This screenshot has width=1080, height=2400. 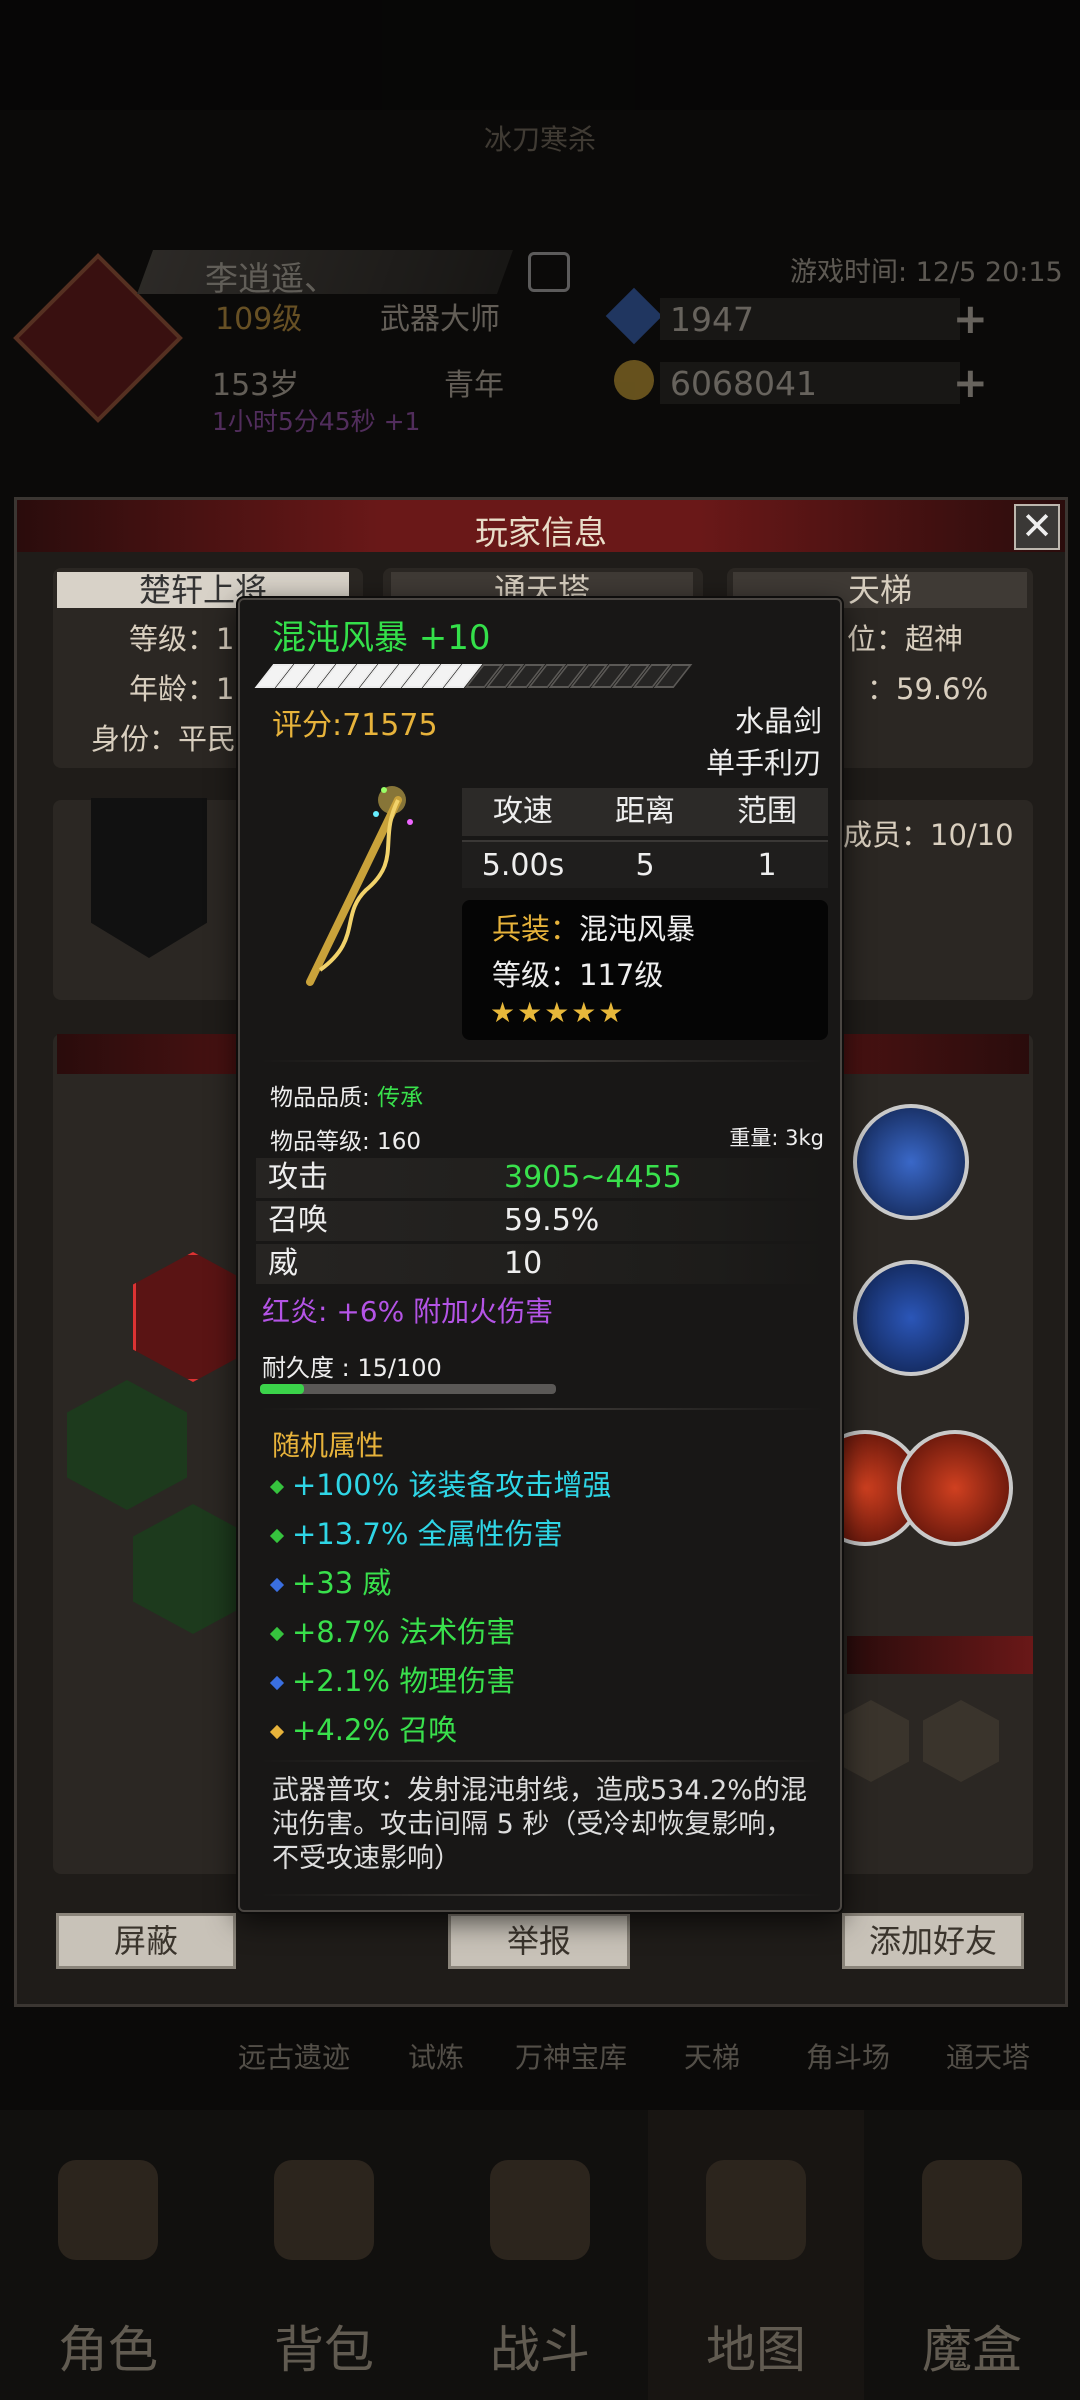 What do you see at coordinates (381, 638) in the screenshot?
I see `item-name: 混沌风暴 +10` at bounding box center [381, 638].